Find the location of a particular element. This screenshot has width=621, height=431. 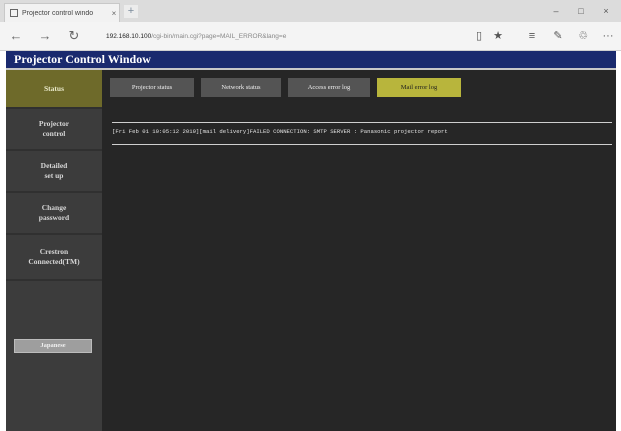

browser-tab-strip: Projector control windo × + – □ × is located at coordinates (310, 11).